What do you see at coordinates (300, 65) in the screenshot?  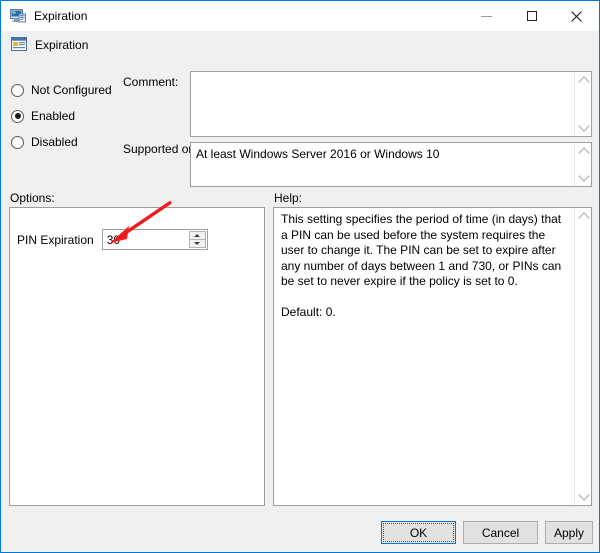 I see `setting-header: Expiration Previous Setting Next Setting` at bounding box center [300, 65].